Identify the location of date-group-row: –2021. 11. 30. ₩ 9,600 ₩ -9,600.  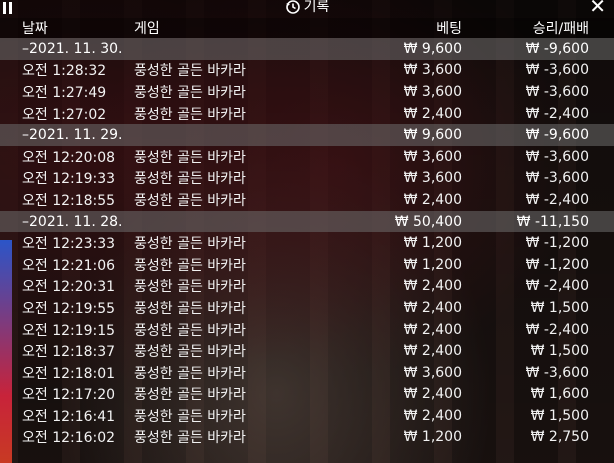
(307, 49).